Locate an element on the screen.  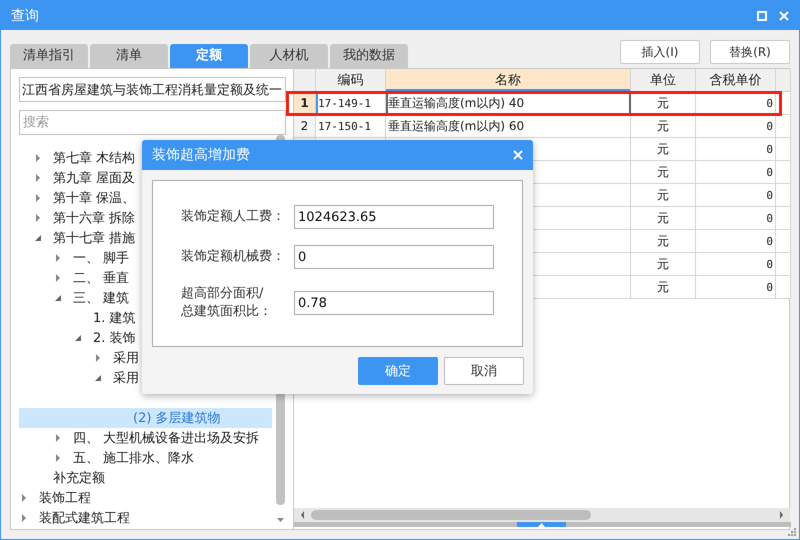
window-title: 查询 is located at coordinates (25, 15).